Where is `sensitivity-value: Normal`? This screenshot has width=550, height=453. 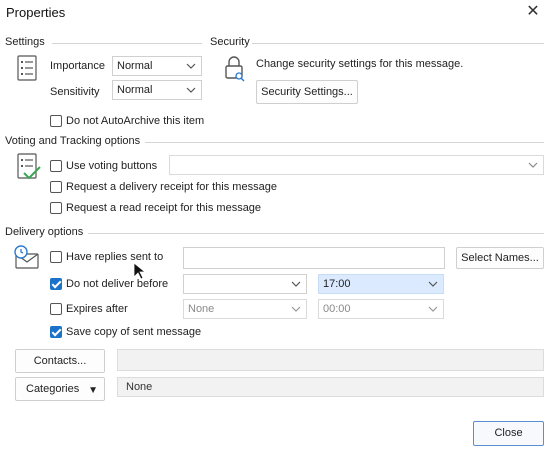
sensitivity-value: Normal is located at coordinates (135, 90).